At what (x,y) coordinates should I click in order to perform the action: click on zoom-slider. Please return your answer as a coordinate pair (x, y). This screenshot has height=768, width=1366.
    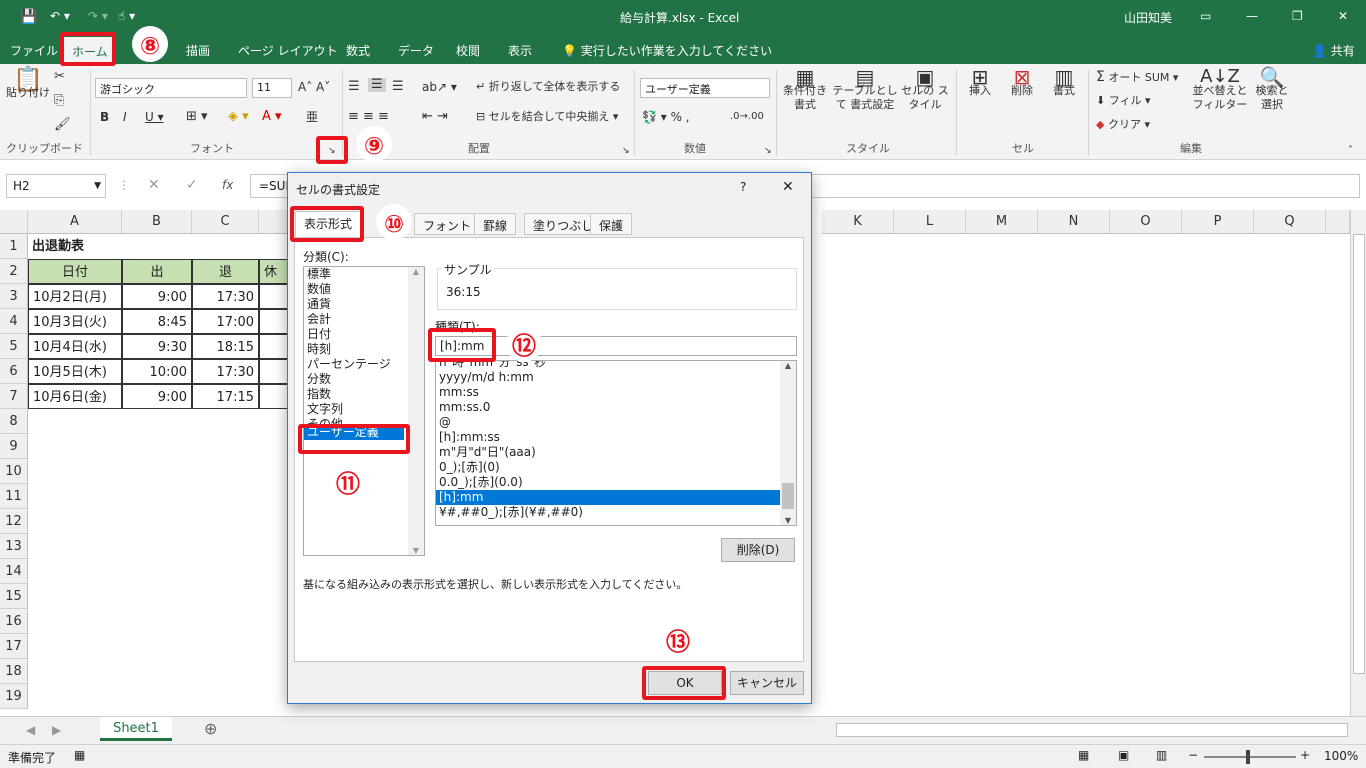
    Looking at the image, I should click on (1250, 757).